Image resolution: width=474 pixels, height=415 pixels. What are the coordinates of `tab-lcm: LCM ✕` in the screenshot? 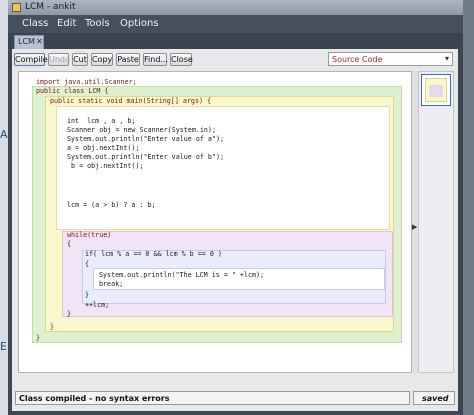 It's located at (29, 42).